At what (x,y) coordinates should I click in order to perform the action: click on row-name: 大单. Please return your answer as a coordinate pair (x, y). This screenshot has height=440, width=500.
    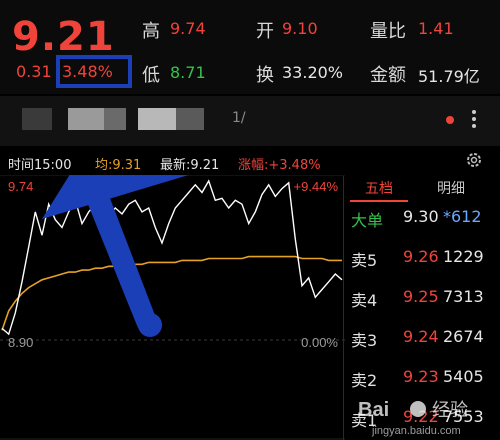
    Looking at the image, I should click on (367, 220).